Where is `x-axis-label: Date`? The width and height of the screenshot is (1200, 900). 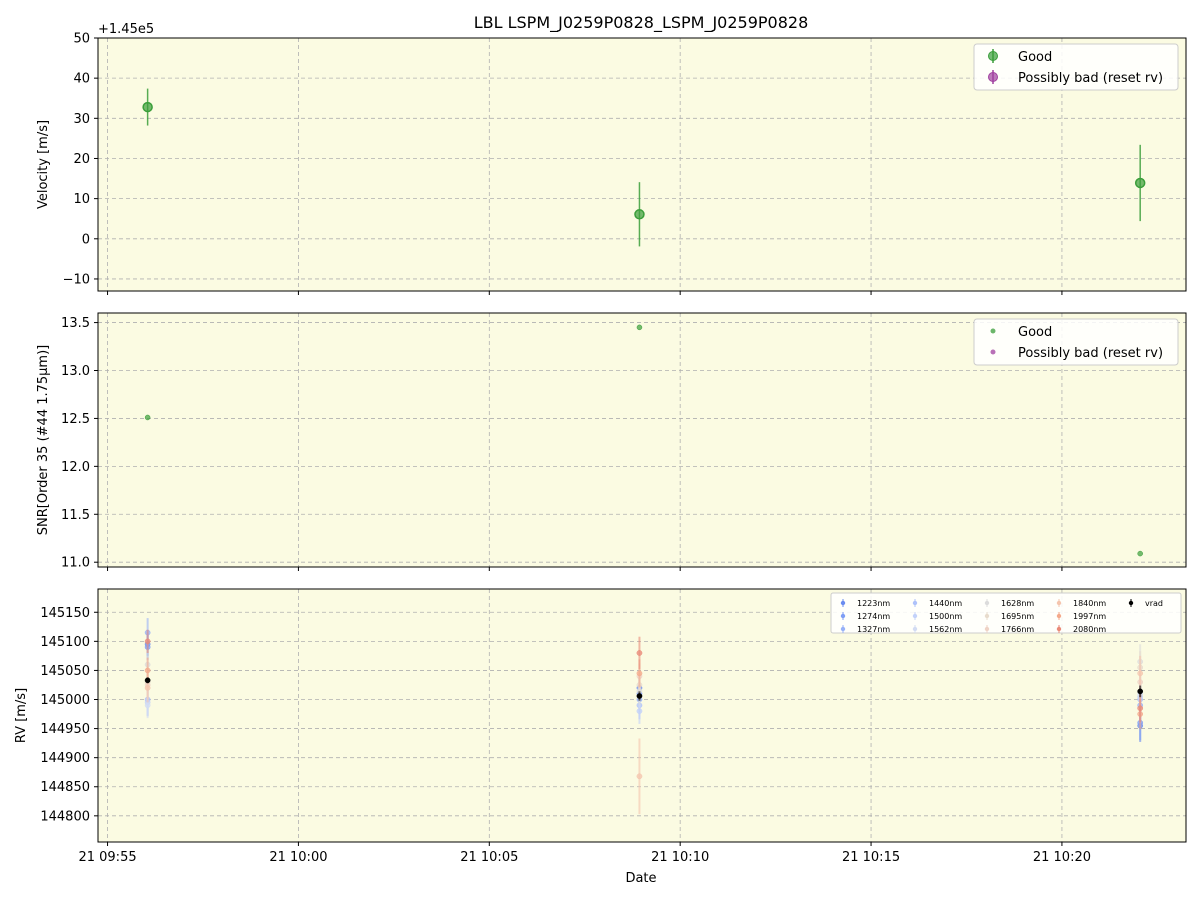
x-axis-label: Date is located at coordinates (640, 878).